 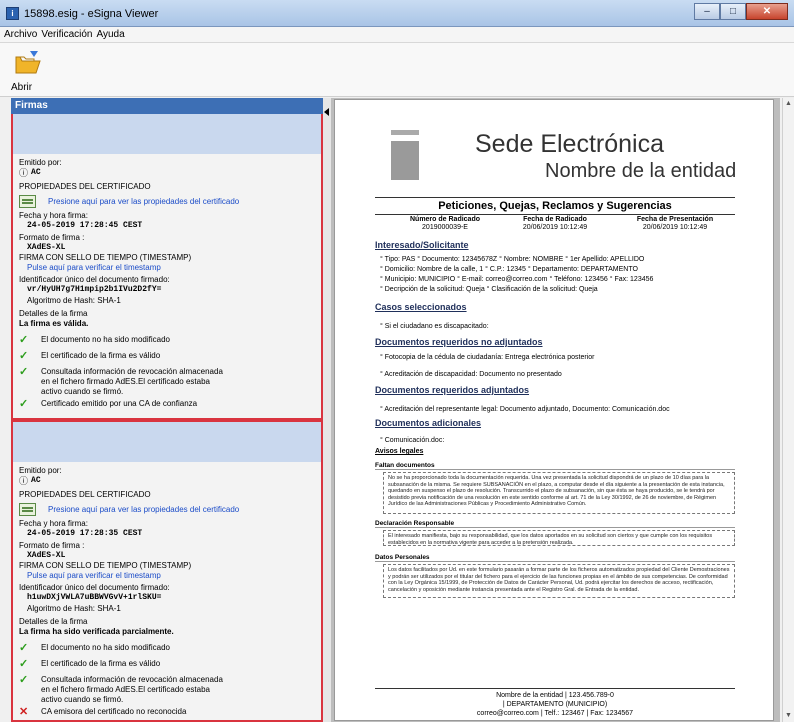 What do you see at coordinates (421, 307) in the screenshot?
I see `section-casos: Casos seleccionados` at bounding box center [421, 307].